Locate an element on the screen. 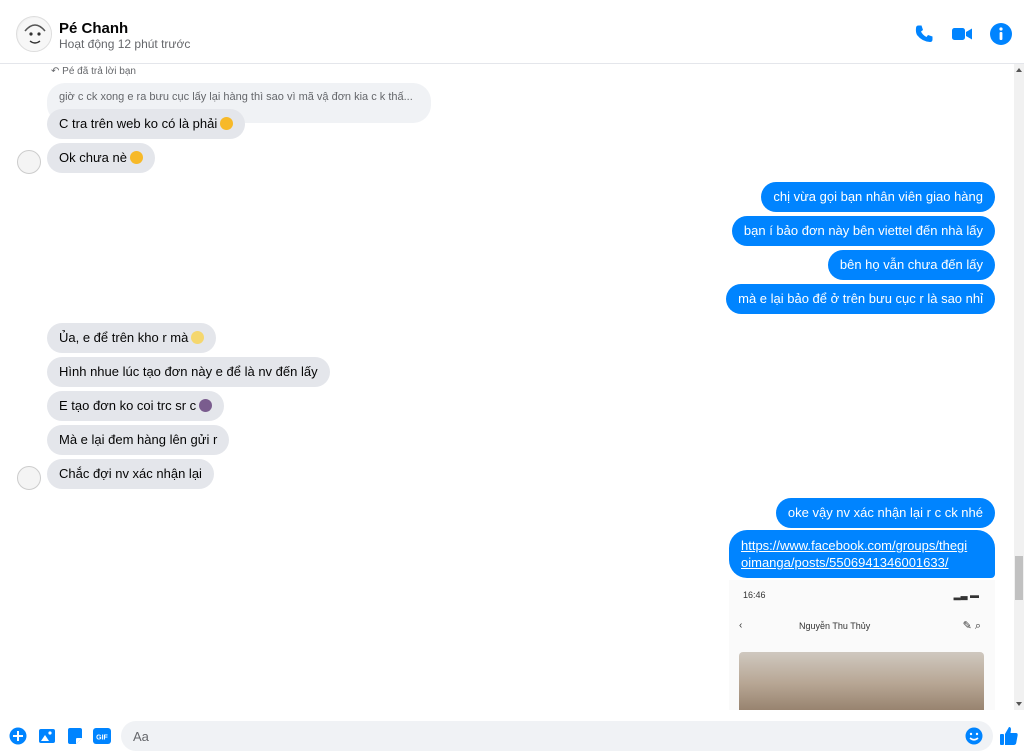  emoji-icon is located at coordinates (974, 736).